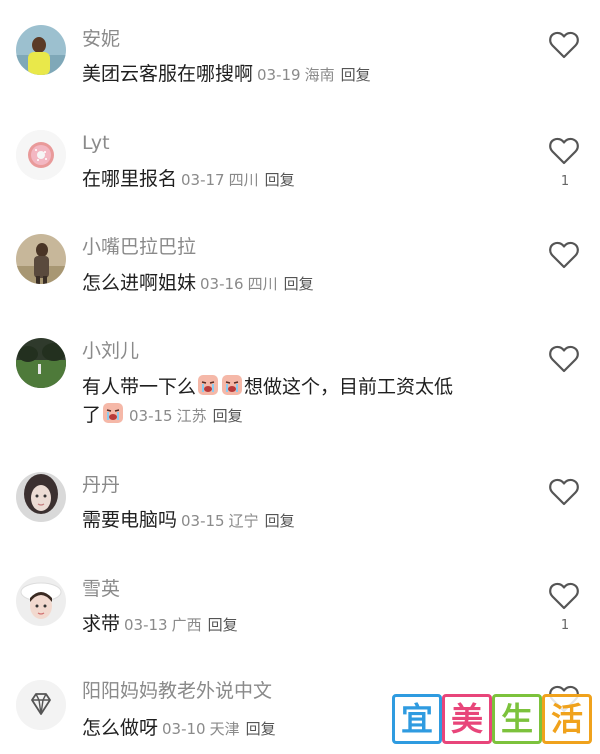 The width and height of the screenshot is (600, 754). I want to click on comment-location: 海南, so click(319, 75).